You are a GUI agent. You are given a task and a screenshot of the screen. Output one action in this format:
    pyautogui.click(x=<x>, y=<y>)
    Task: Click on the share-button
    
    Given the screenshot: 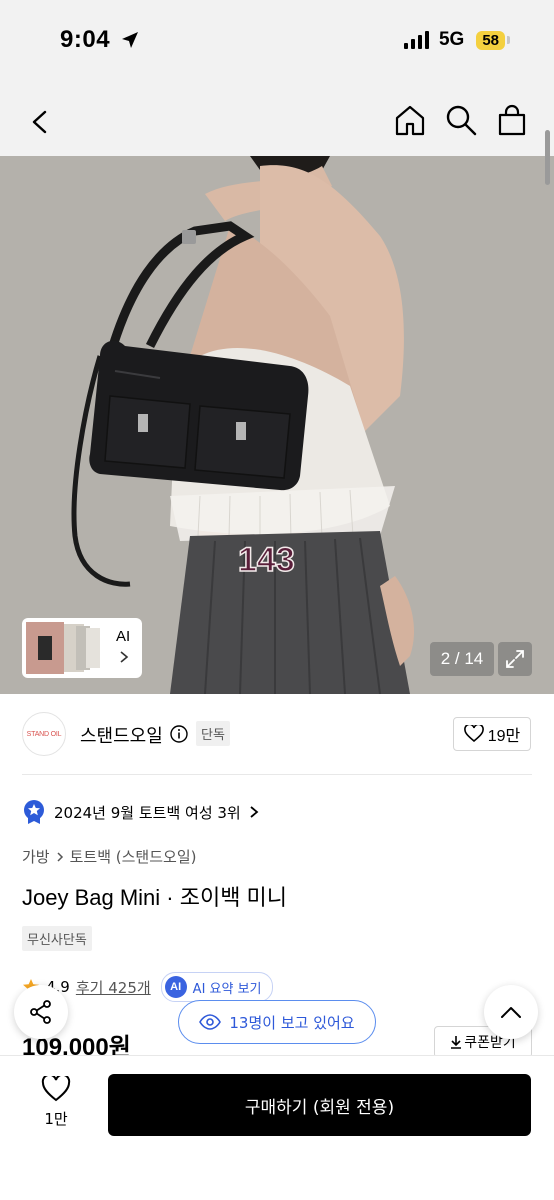 What is the action you would take?
    pyautogui.click(x=41, y=1012)
    